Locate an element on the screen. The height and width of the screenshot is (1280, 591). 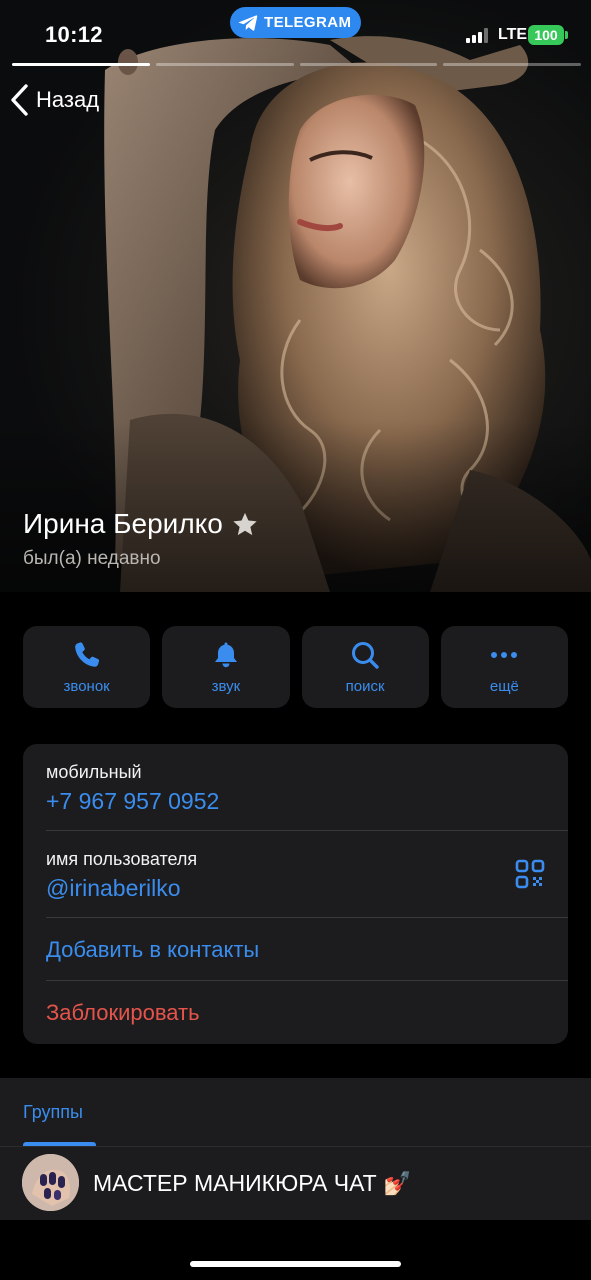
status-time: 10:12 is located at coordinates (74, 34).